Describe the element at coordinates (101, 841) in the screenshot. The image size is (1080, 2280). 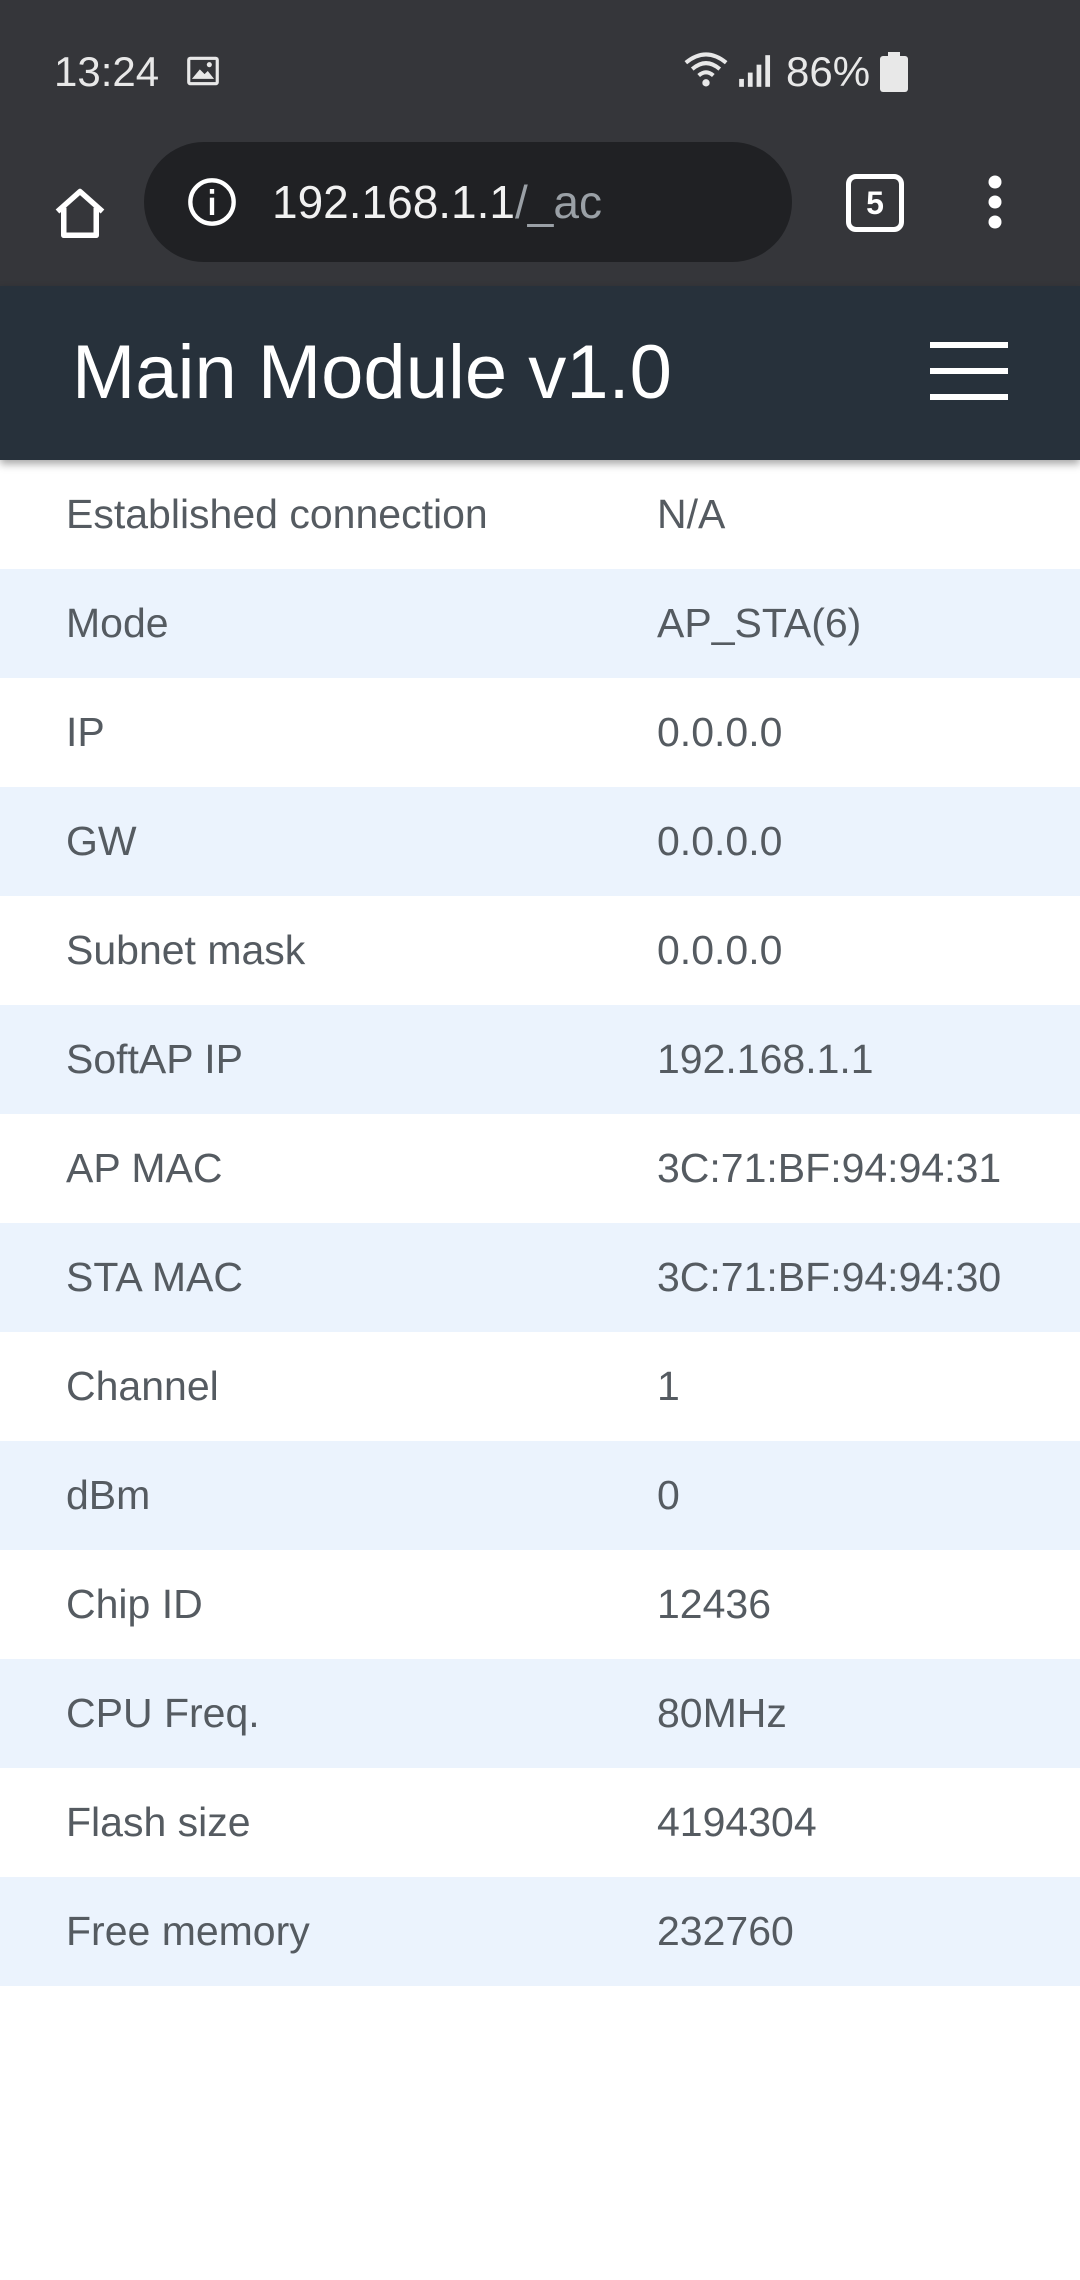
I see `row-label: GW` at that location.